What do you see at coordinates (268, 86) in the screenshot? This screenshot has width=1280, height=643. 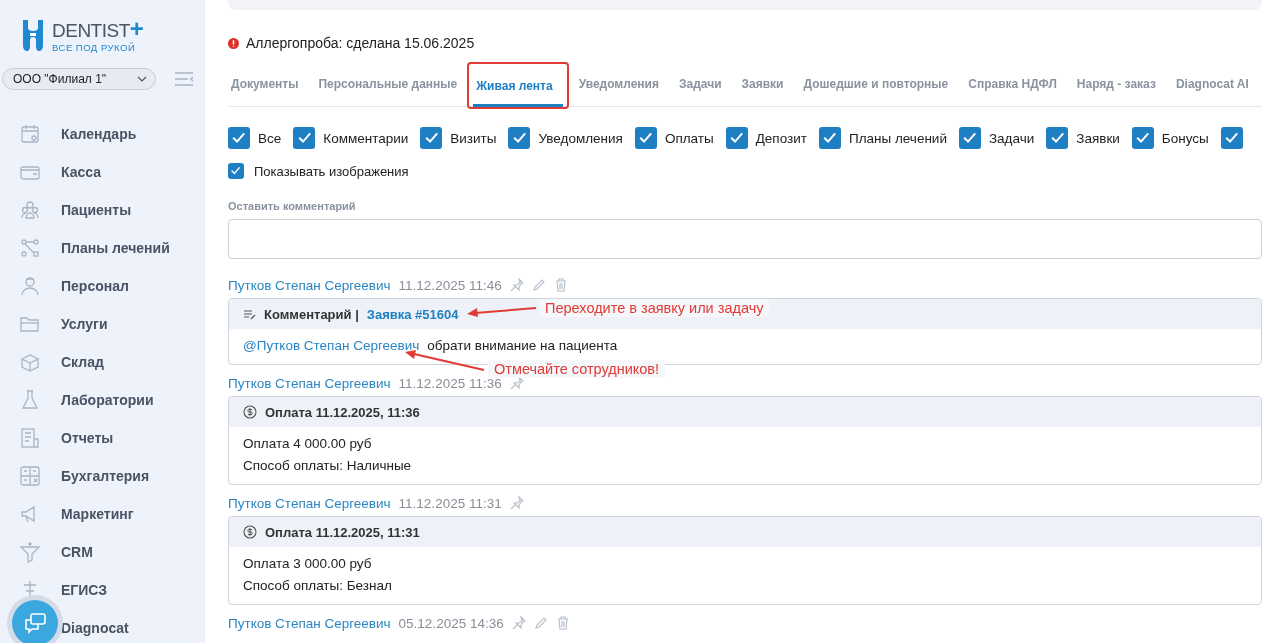 I see `tab: Документы` at bounding box center [268, 86].